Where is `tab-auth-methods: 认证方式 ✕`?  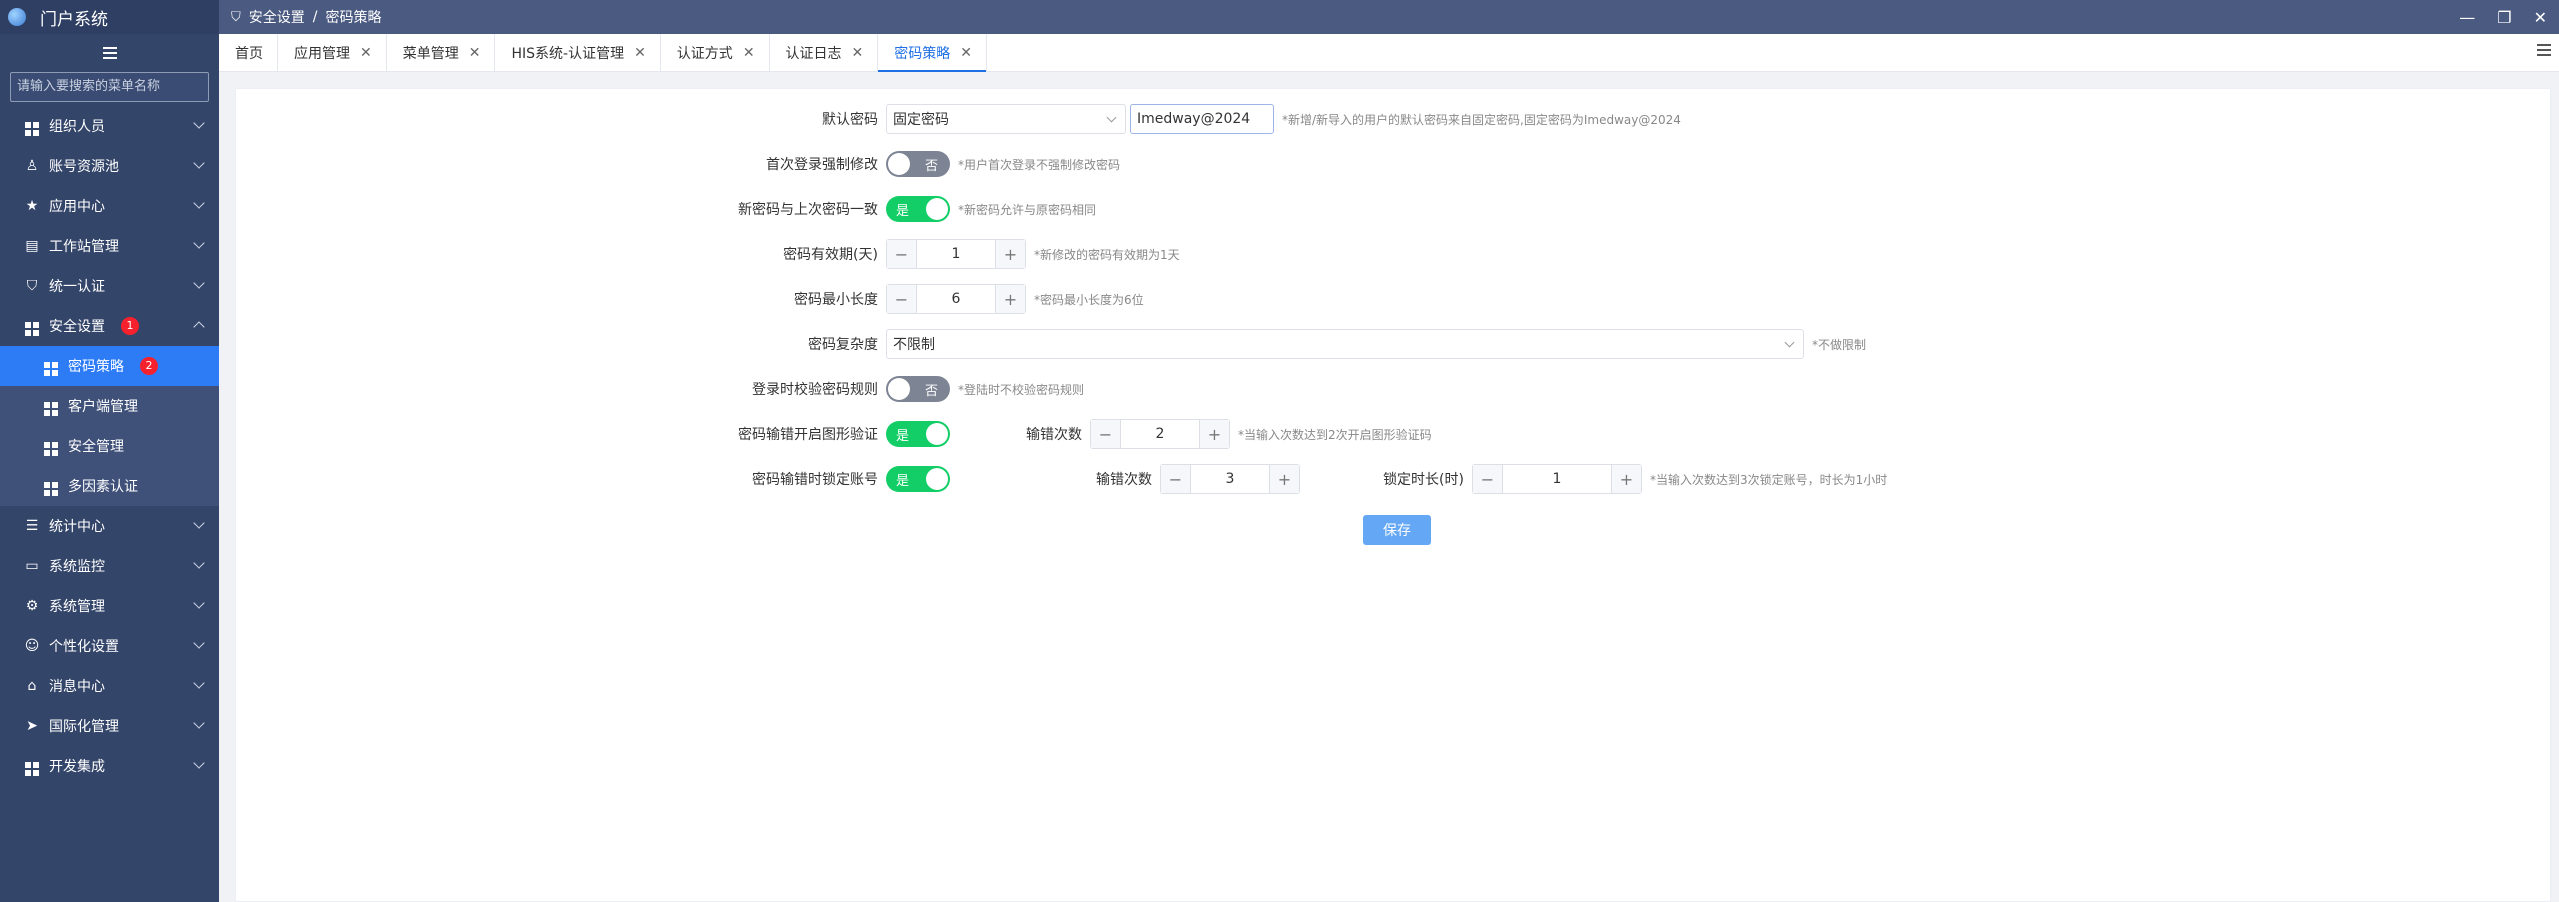 tab-auth-methods: 认证方式 ✕ is located at coordinates (715, 52).